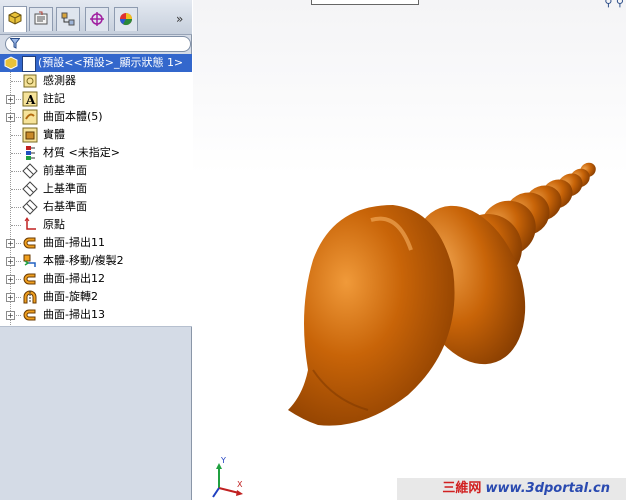 This screenshot has height=500, width=626. I want to click on part-icon, so click(11, 63).